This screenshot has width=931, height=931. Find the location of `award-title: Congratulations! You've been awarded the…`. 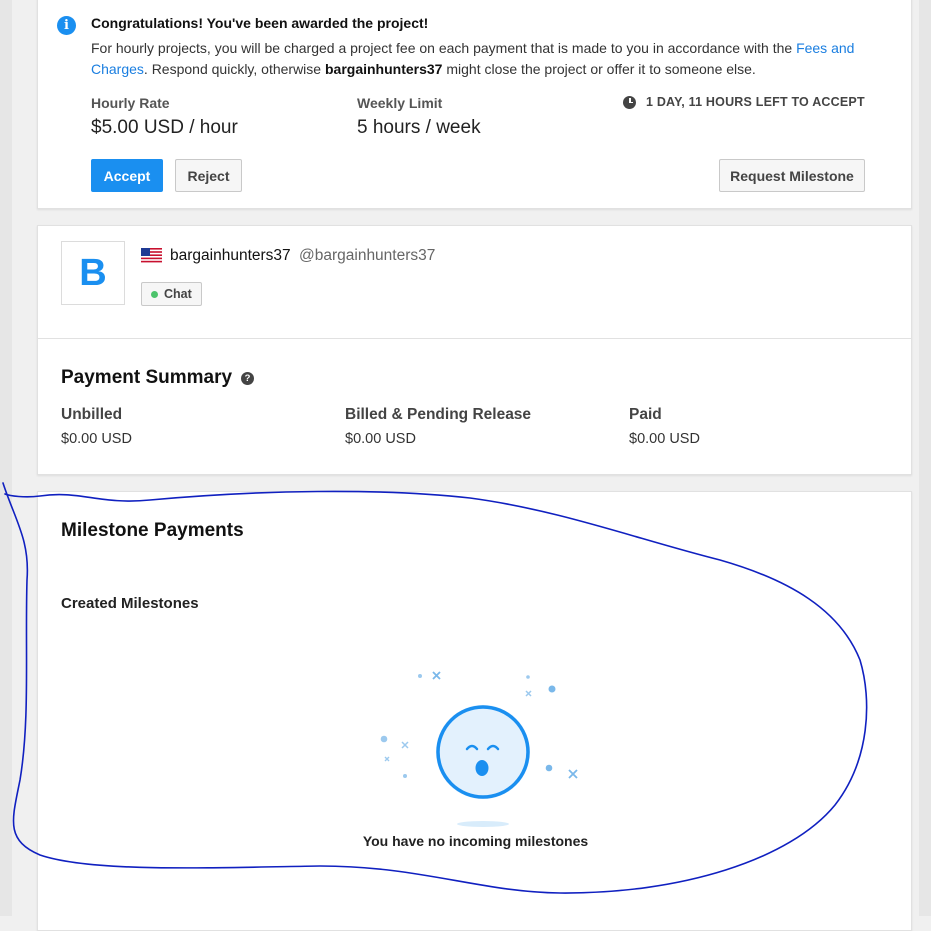

award-title: Congratulations! You've been awarded the… is located at coordinates (260, 23).